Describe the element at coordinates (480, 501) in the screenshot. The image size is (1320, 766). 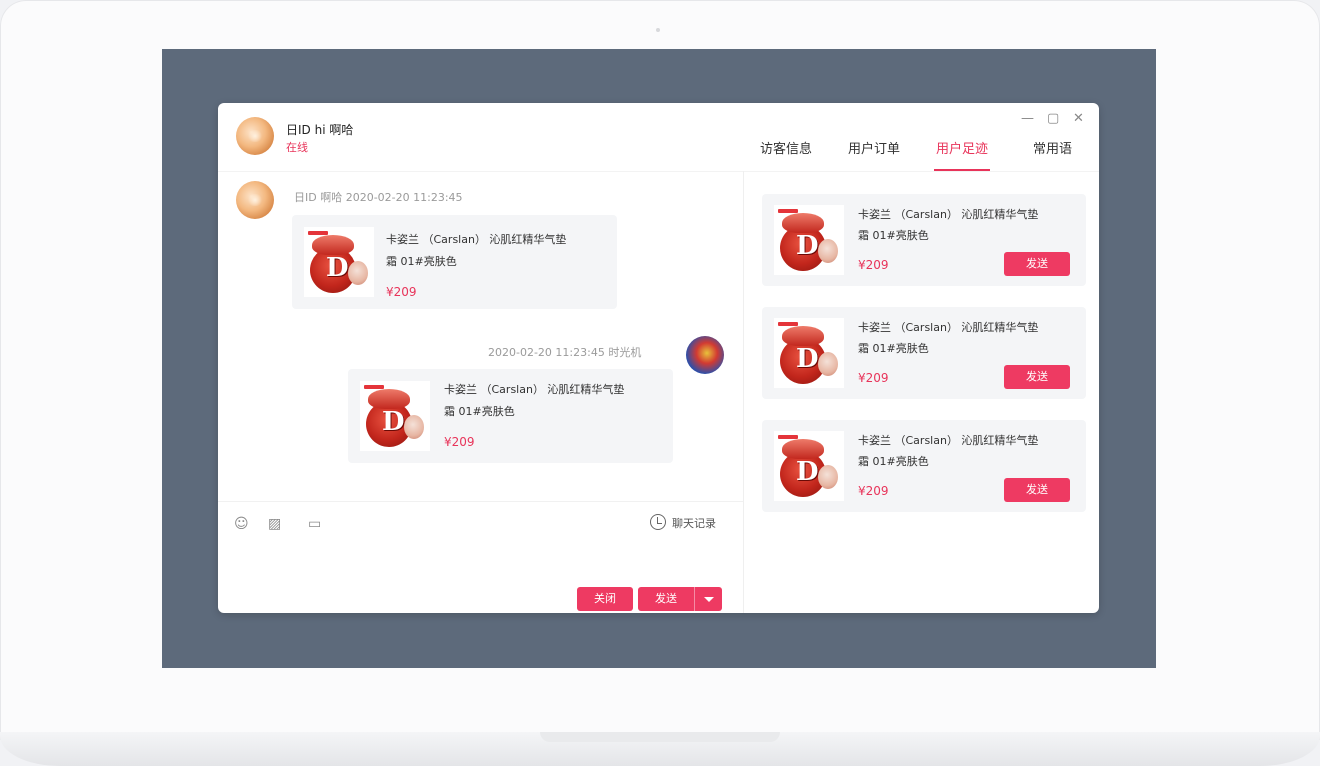
I see `input-divider` at that location.